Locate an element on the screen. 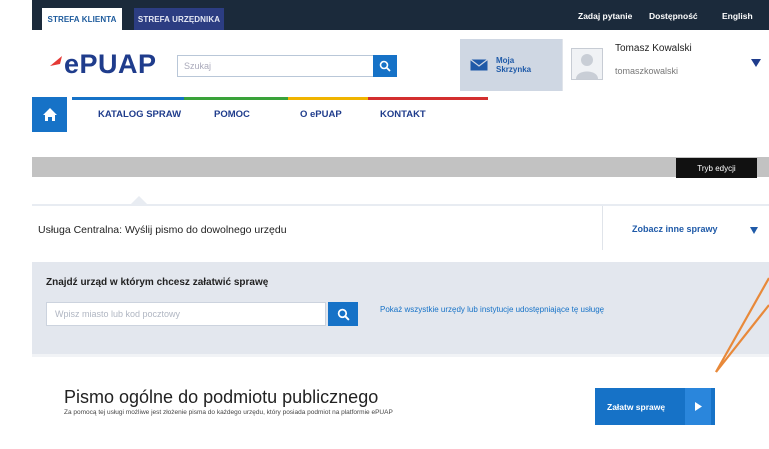 This screenshot has height=449, width=769. handle-case-button: Załatw sprawę is located at coordinates (655, 406).